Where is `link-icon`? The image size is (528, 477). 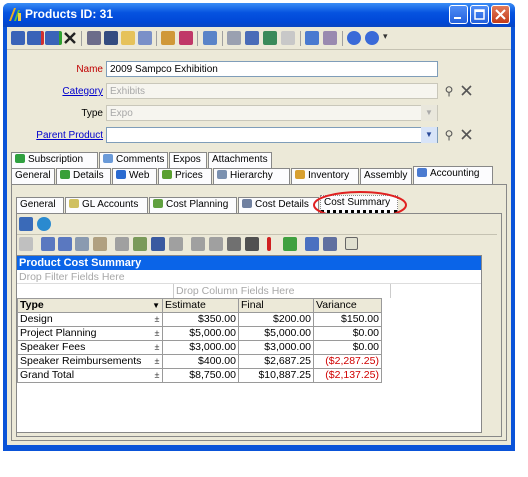 link-icon is located at coordinates (288, 38).